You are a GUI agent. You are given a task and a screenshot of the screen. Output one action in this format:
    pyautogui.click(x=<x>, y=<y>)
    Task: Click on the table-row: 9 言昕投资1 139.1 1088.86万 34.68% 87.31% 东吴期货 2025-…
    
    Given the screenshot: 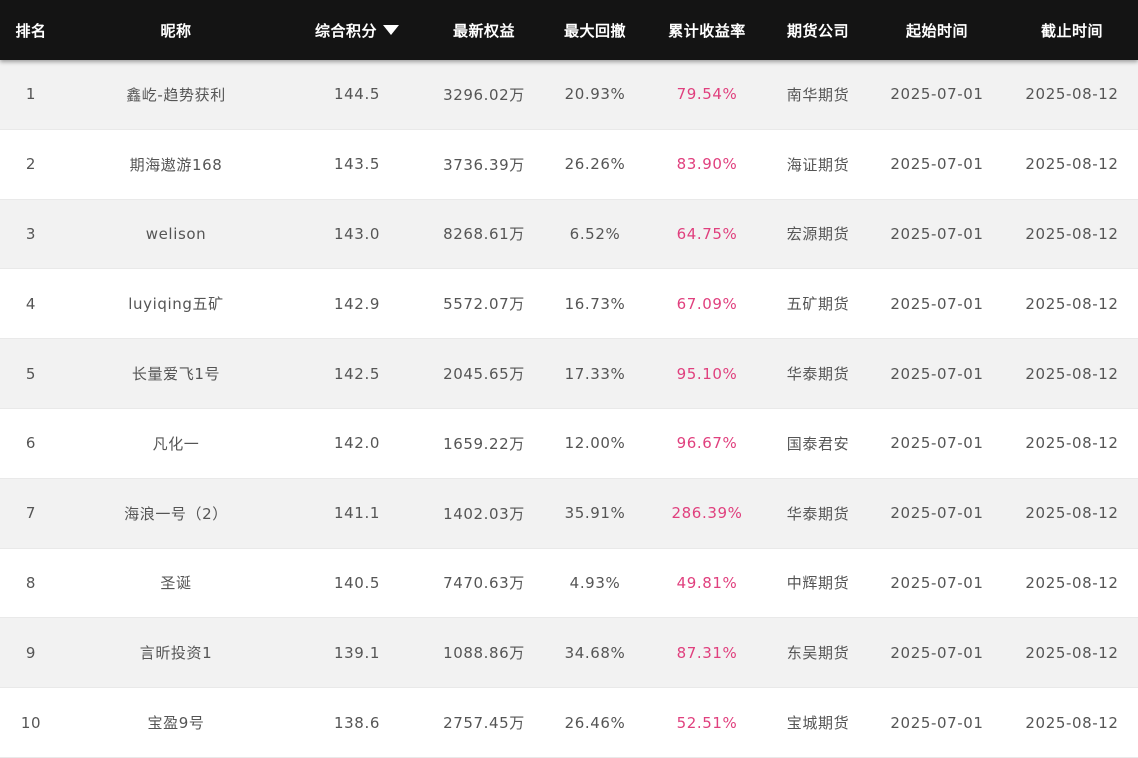 What is the action you would take?
    pyautogui.click(x=569, y=653)
    